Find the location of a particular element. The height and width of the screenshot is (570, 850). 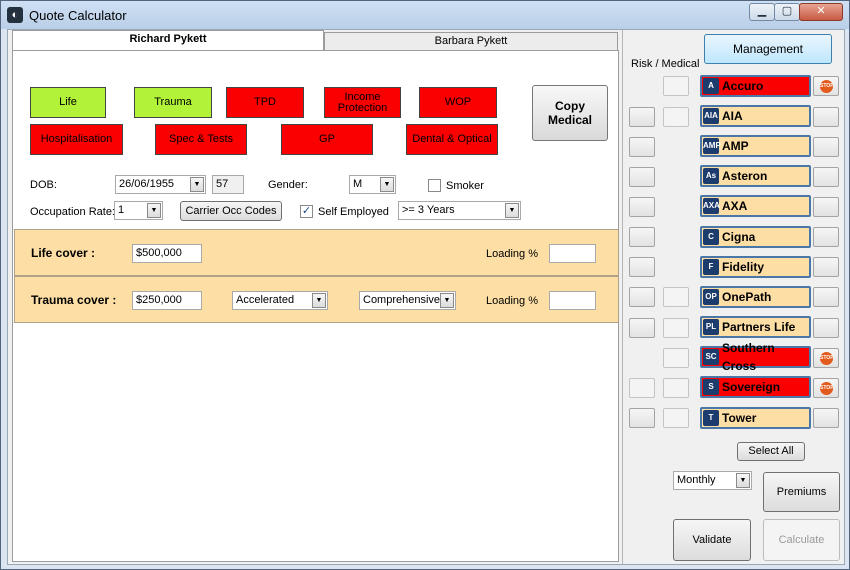

carrier-name: AMP is located at coordinates (735, 146).